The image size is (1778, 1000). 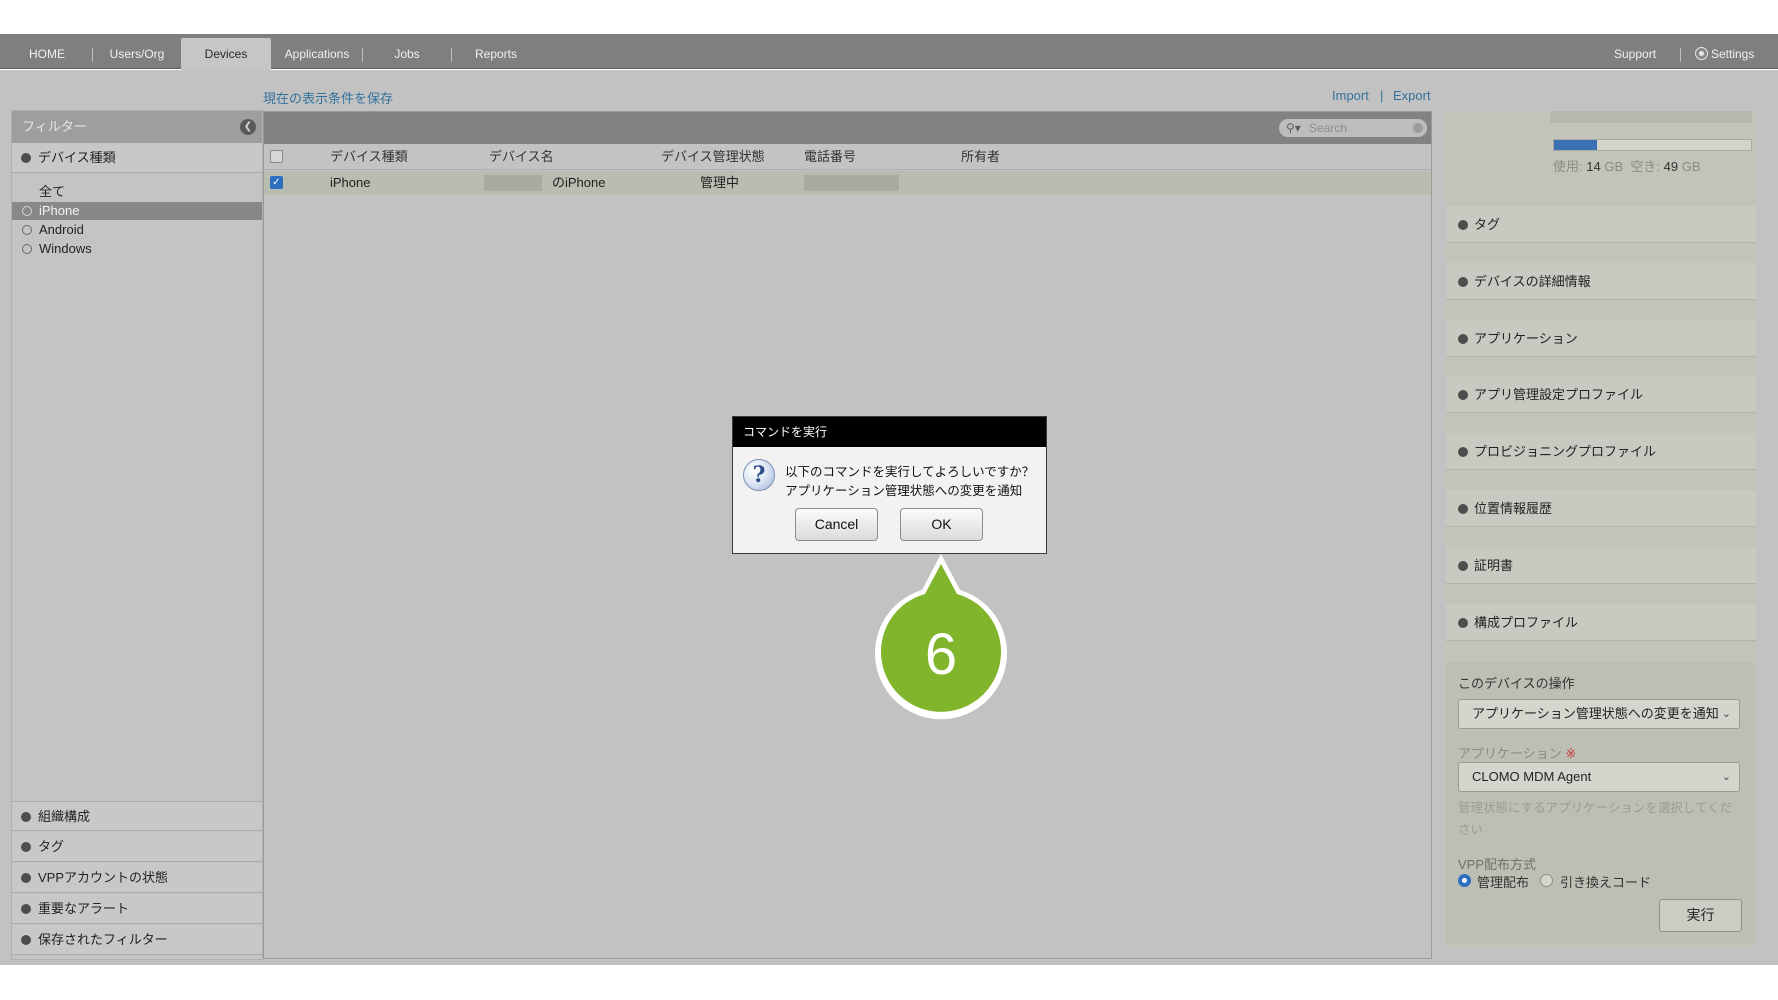 What do you see at coordinates (1601, 281) in the screenshot?
I see `detail-section-device-info: デバイスの詳細情報` at bounding box center [1601, 281].